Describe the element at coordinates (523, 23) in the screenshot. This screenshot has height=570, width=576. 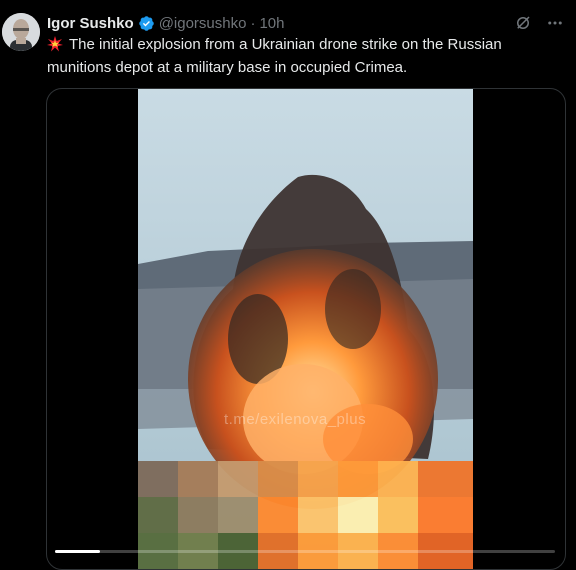
I see `grok-icon` at that location.